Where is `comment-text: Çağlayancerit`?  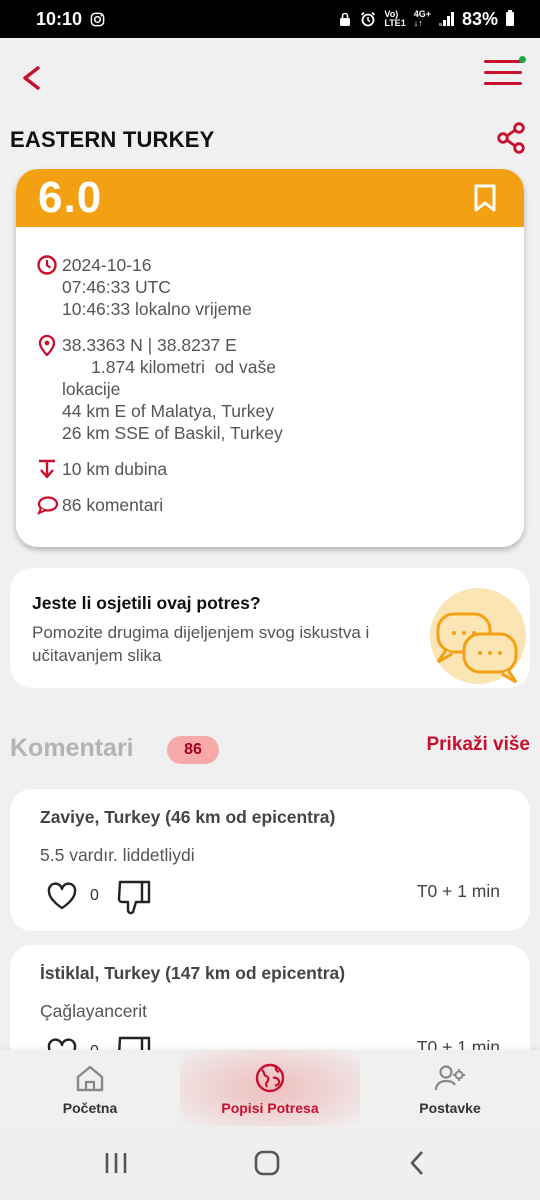 comment-text: Çağlayancerit is located at coordinates (93, 1011).